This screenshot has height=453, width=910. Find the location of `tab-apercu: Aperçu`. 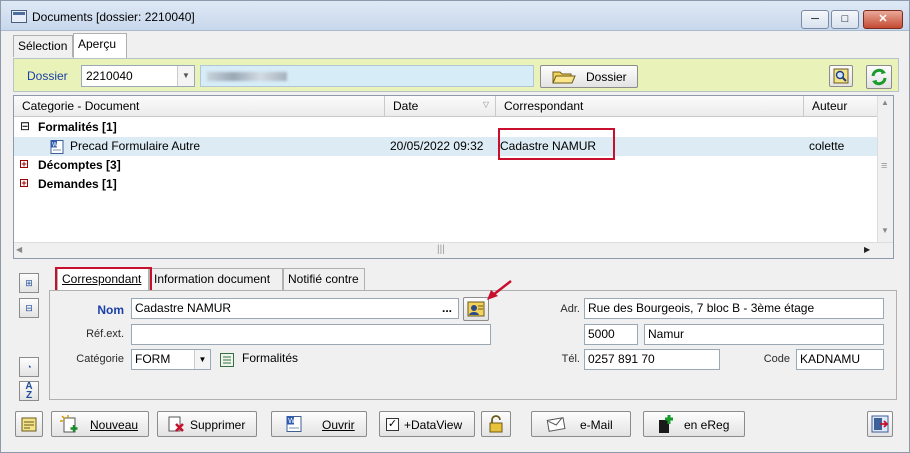

tab-apercu: Aperçu is located at coordinates (100, 45).